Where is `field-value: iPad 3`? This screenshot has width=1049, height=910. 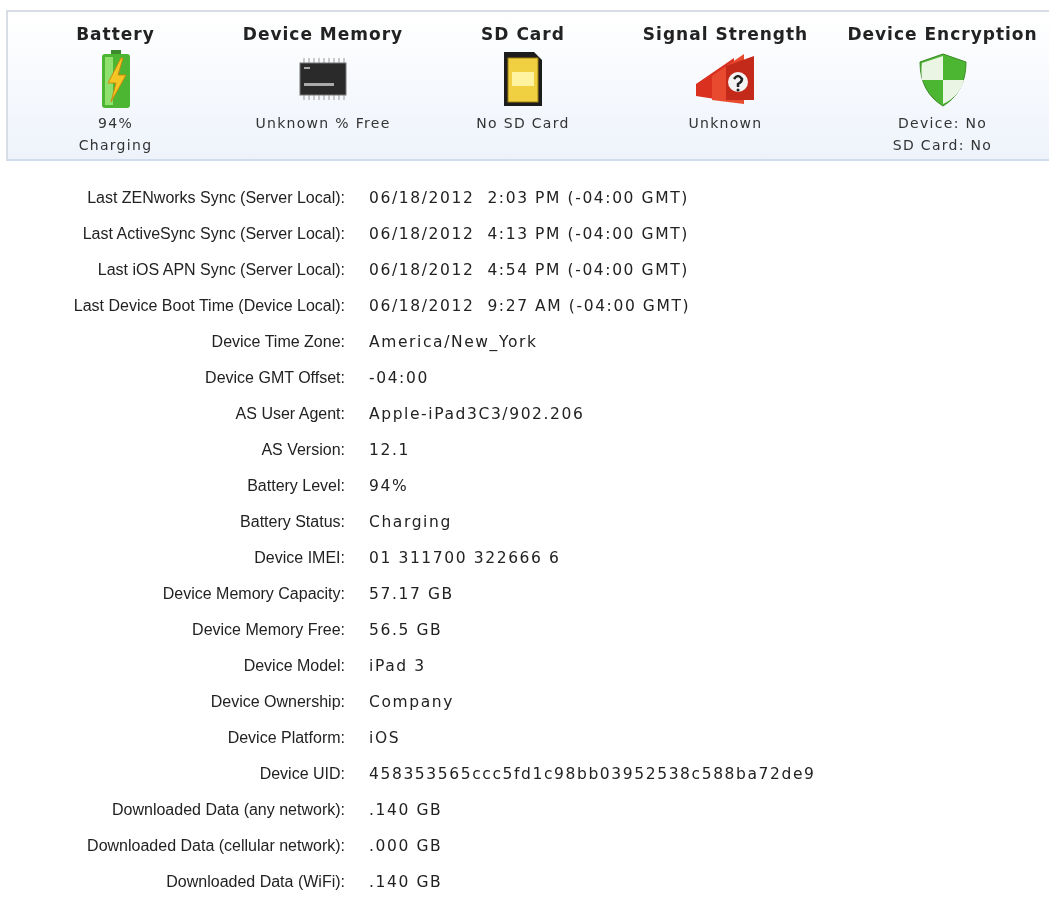
field-value: iPad 3 is located at coordinates (398, 666).